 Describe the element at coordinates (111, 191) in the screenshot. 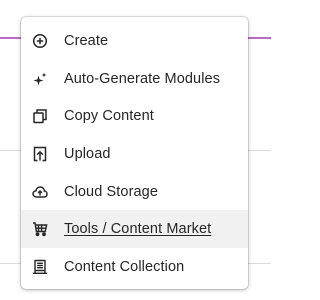

I see `menu-item-label: Cloud Storage` at that location.